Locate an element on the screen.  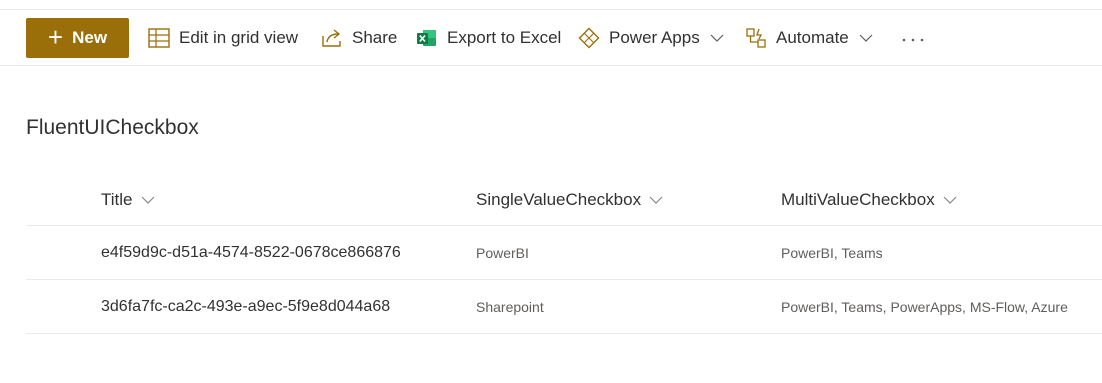
column-header-single-value-checkbox: SingleValueCheckbox is located at coordinates (569, 199).